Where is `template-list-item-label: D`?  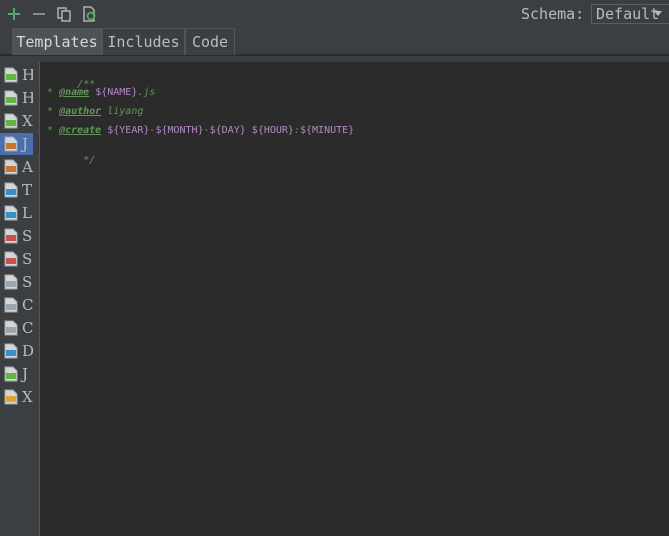 template-list-item-label: D is located at coordinates (27, 351).